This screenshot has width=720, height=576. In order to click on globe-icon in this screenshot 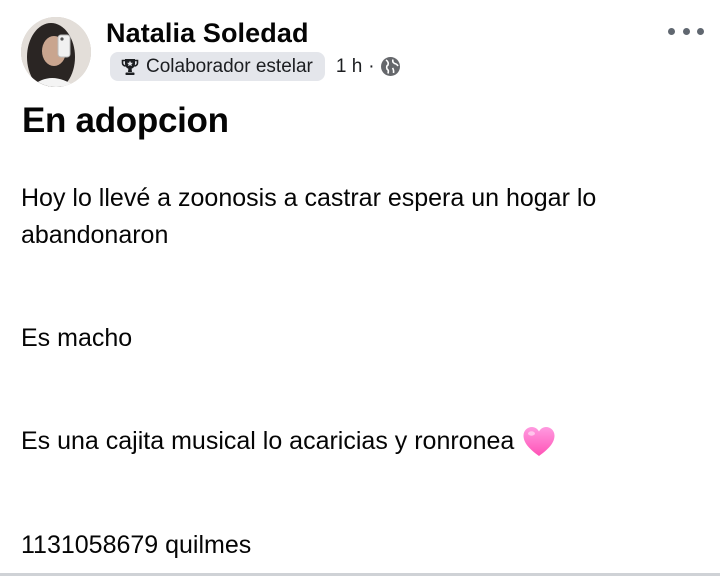, I will do `click(390, 66)`.